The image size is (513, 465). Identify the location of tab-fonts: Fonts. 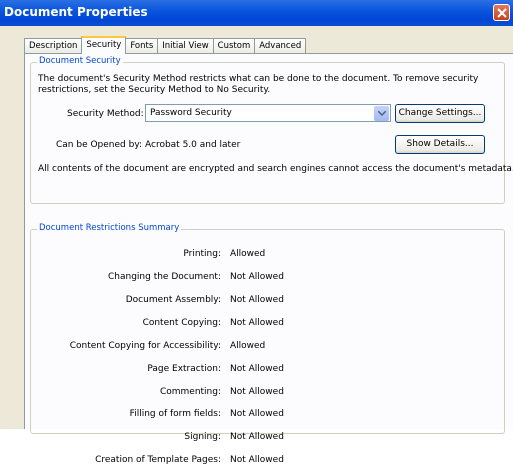
(142, 45).